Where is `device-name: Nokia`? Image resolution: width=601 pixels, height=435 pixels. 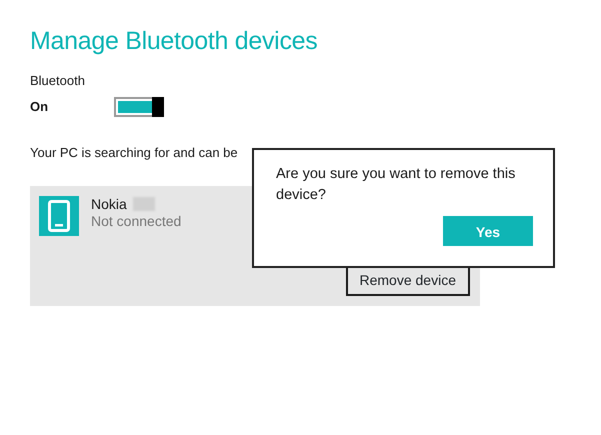
device-name: Nokia is located at coordinates (109, 204).